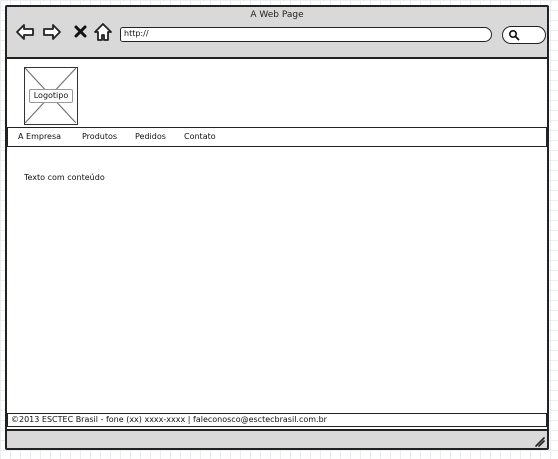 The height and width of the screenshot is (459, 558). What do you see at coordinates (25, 32) in the screenshot?
I see `back-arrow-icon` at bounding box center [25, 32].